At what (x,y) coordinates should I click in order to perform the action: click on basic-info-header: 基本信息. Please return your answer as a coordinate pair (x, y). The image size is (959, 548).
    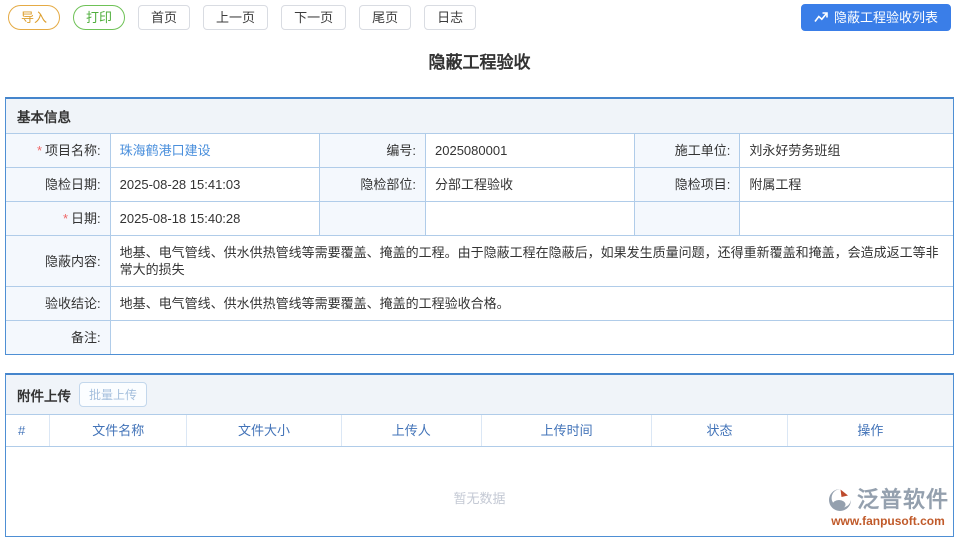
    Looking at the image, I should click on (479, 116).